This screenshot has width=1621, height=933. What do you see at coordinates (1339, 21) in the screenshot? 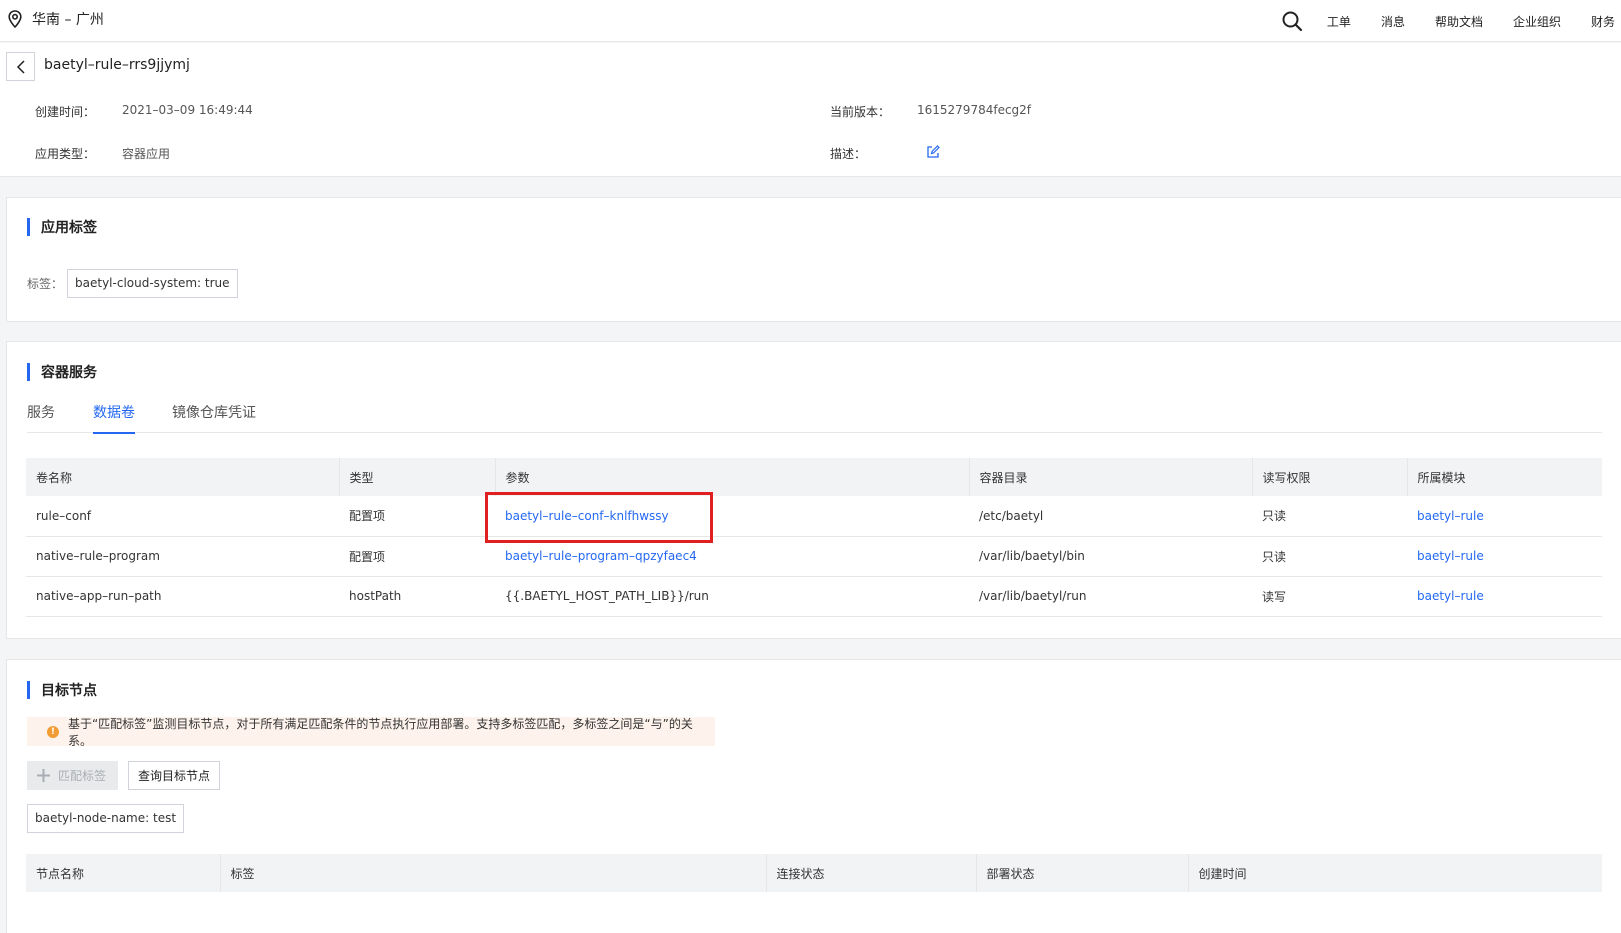
I see `nav-tickets: 工单` at bounding box center [1339, 21].